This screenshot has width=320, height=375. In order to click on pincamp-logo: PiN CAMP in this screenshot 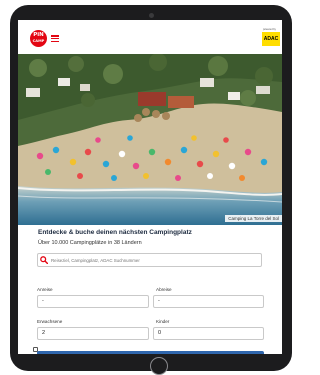, I will do `click(38, 38)`.